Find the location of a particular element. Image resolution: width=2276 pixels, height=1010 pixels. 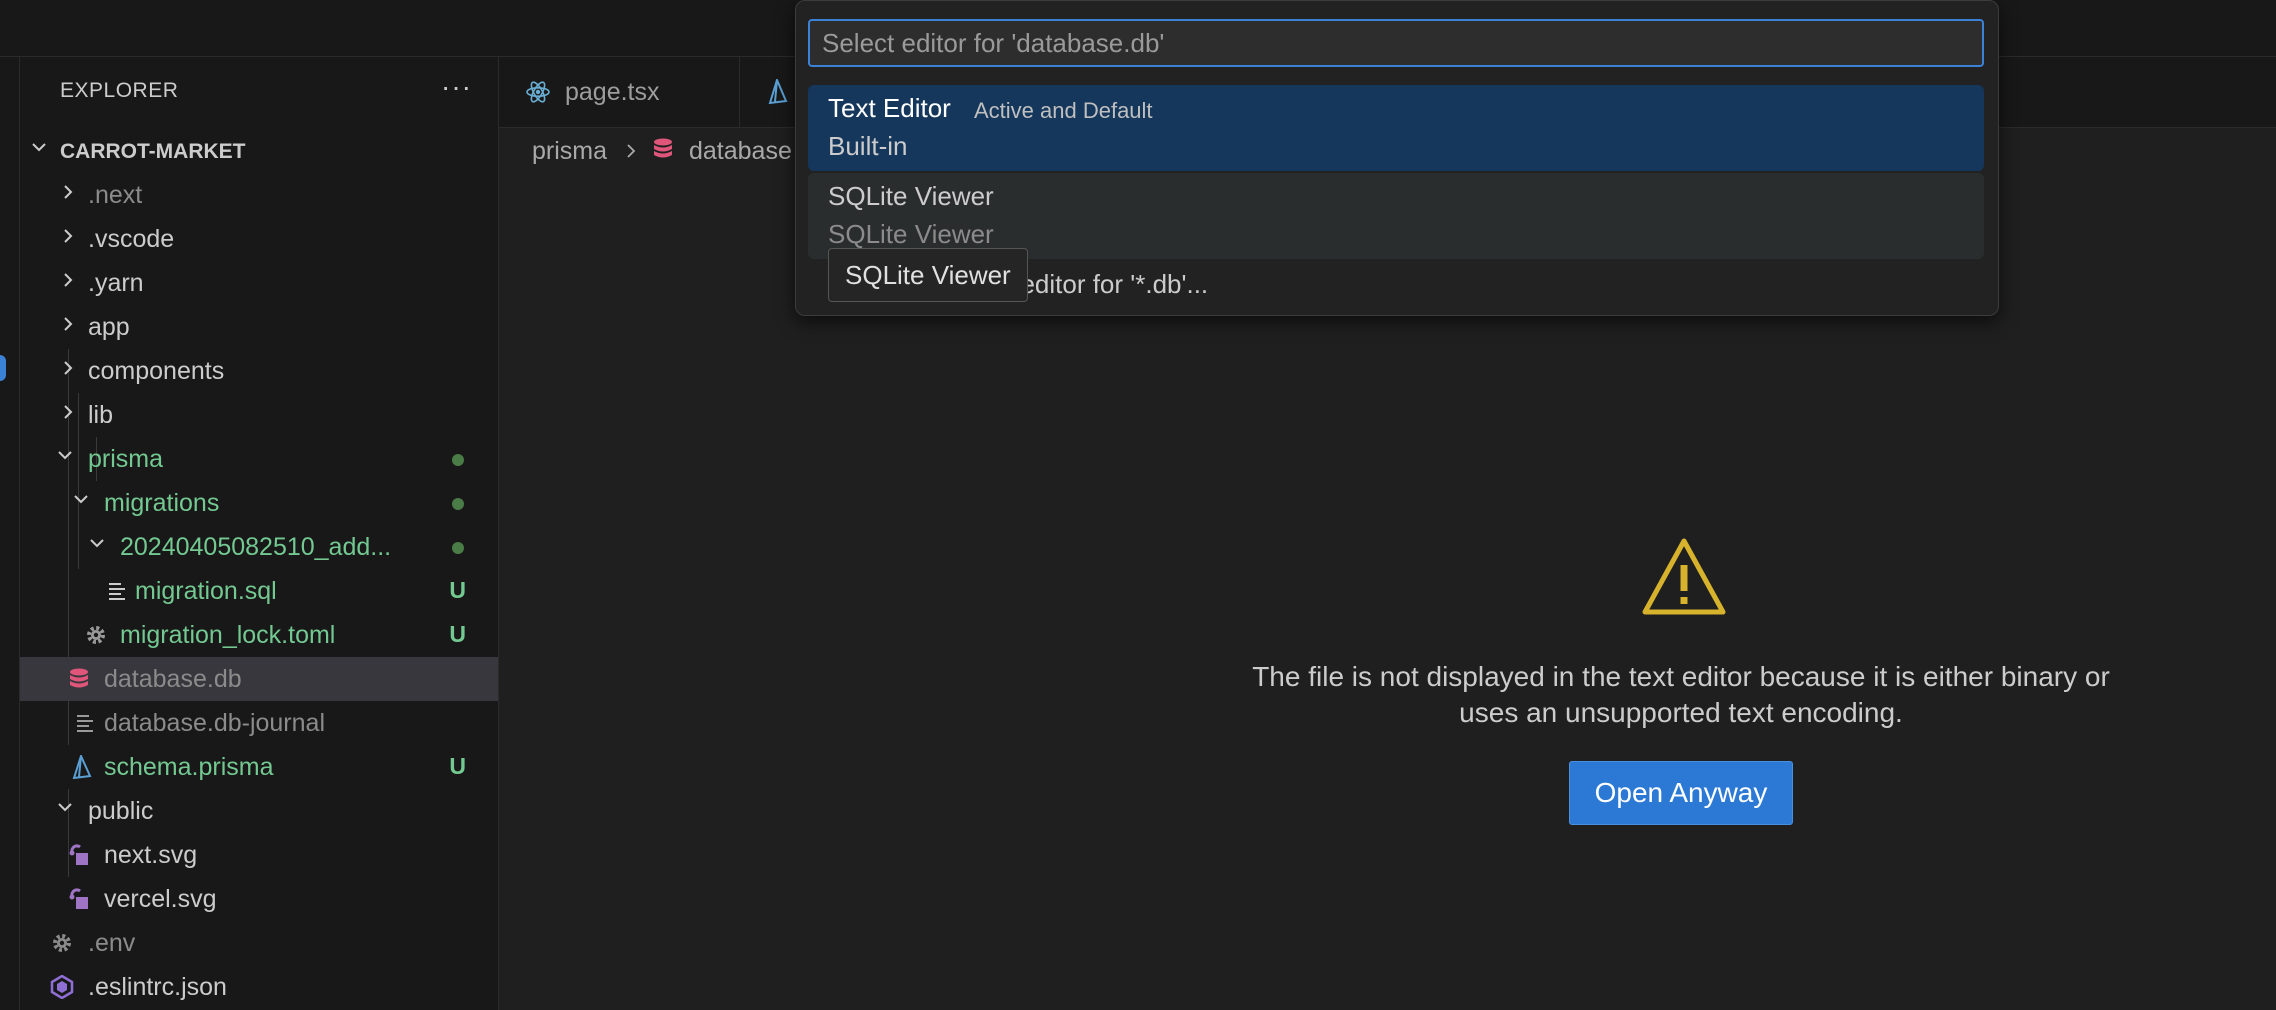

tree-item-database-journal: database.db-journal is located at coordinates (259, 723).